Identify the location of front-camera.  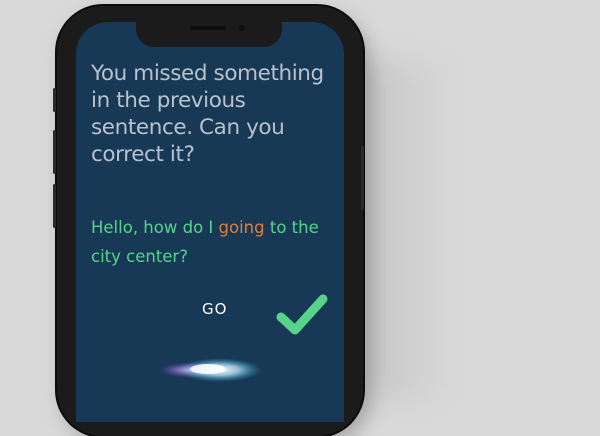
(242, 28).